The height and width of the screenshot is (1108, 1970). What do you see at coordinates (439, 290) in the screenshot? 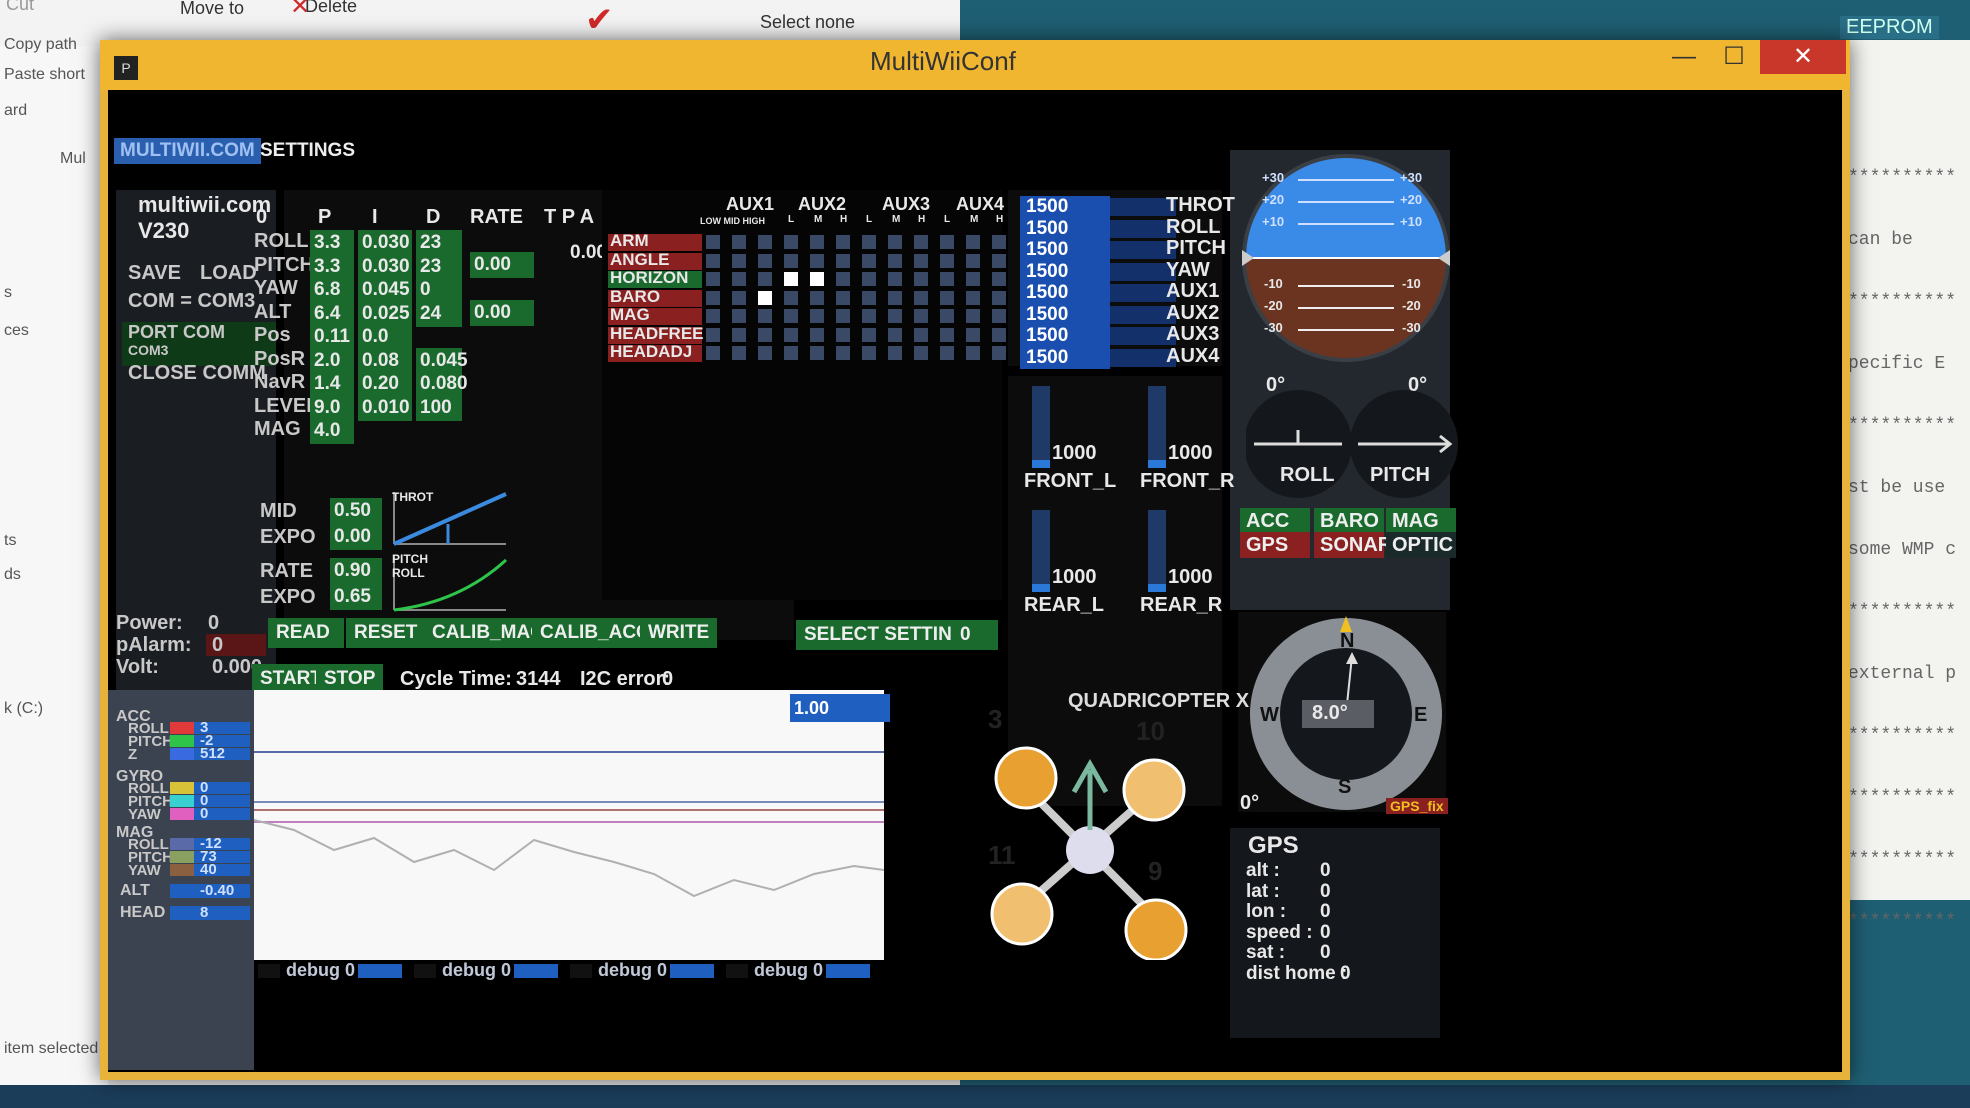
I see `pid-d-value: 0` at bounding box center [439, 290].